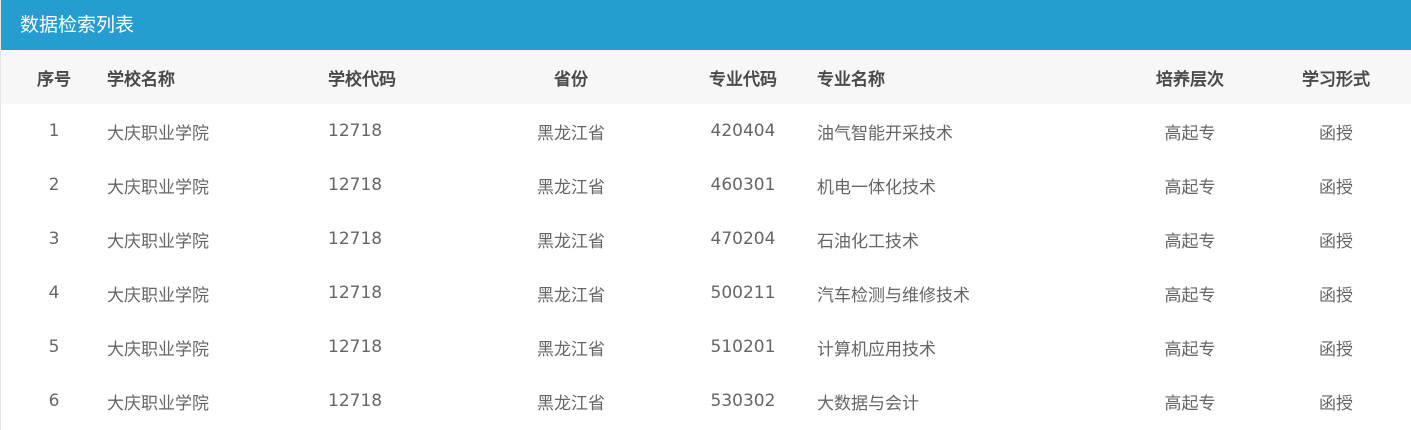  Describe the element at coordinates (54, 239) in the screenshot. I see `cell-index: 3` at that location.